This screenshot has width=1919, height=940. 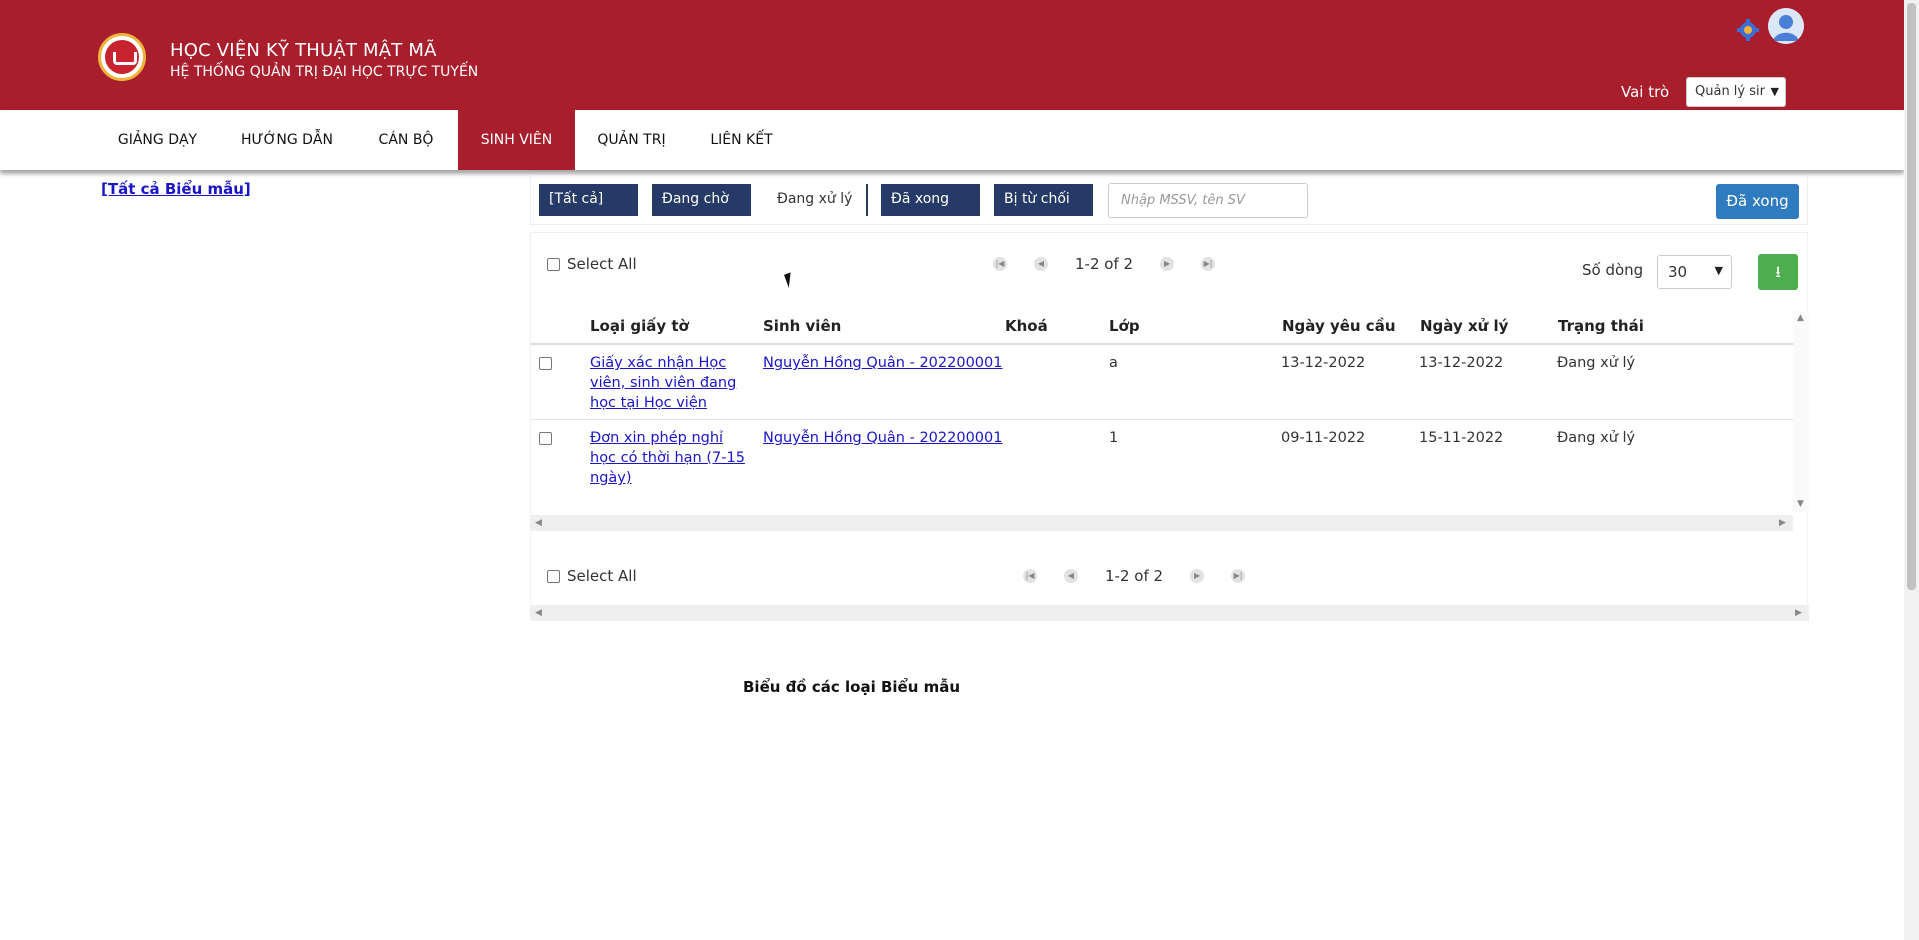 I want to click on page-scrollbar, so click(x=1911, y=470).